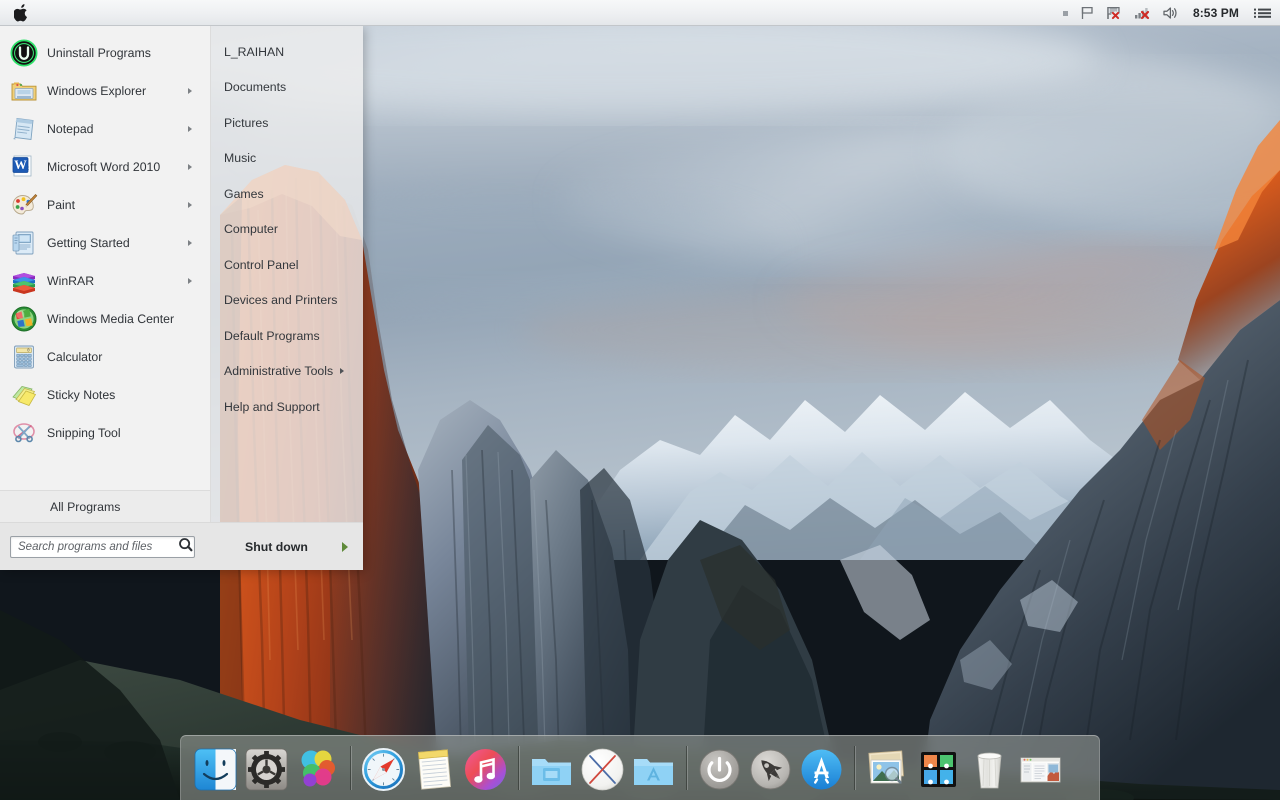 This screenshot has width=1280, height=800. I want to click on start-menu-link-documents: Documents, so click(287, 88).